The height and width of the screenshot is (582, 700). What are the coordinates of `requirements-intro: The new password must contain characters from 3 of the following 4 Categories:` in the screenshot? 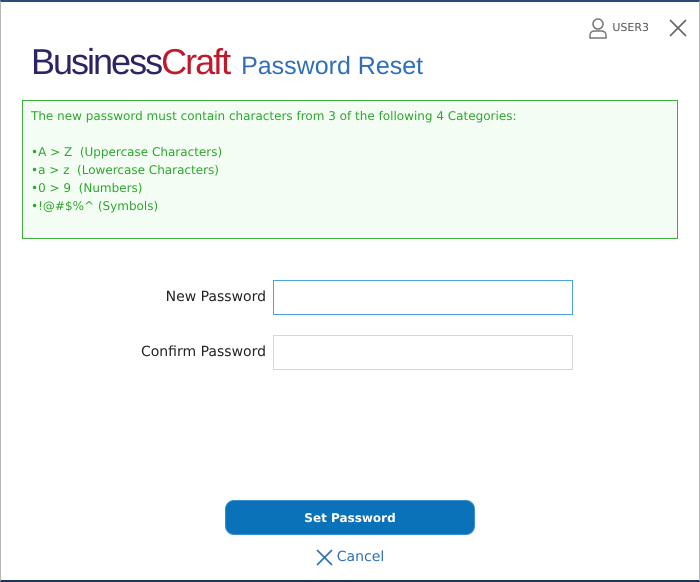 It's located at (274, 116).